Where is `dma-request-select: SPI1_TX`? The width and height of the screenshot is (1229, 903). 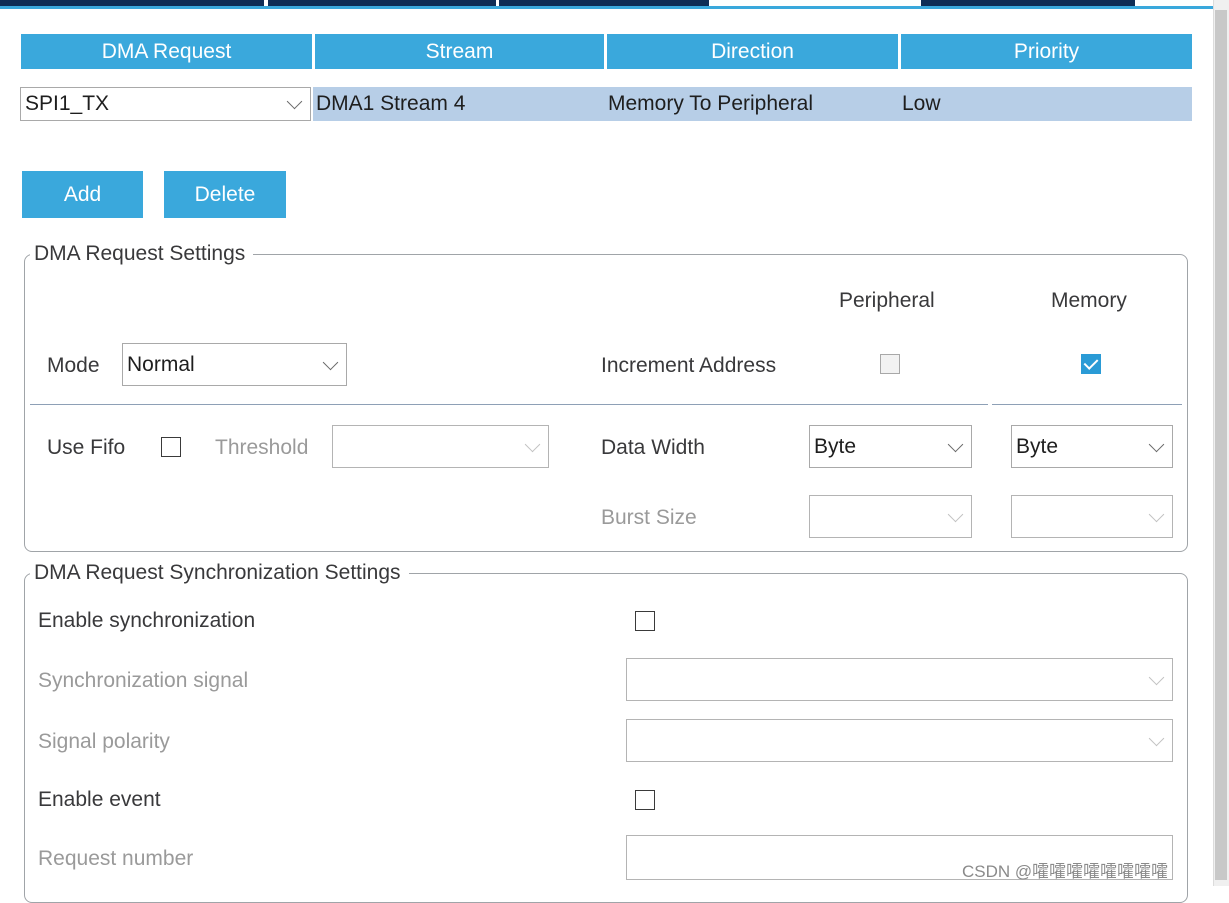 dma-request-select: SPI1_TX is located at coordinates (165, 104).